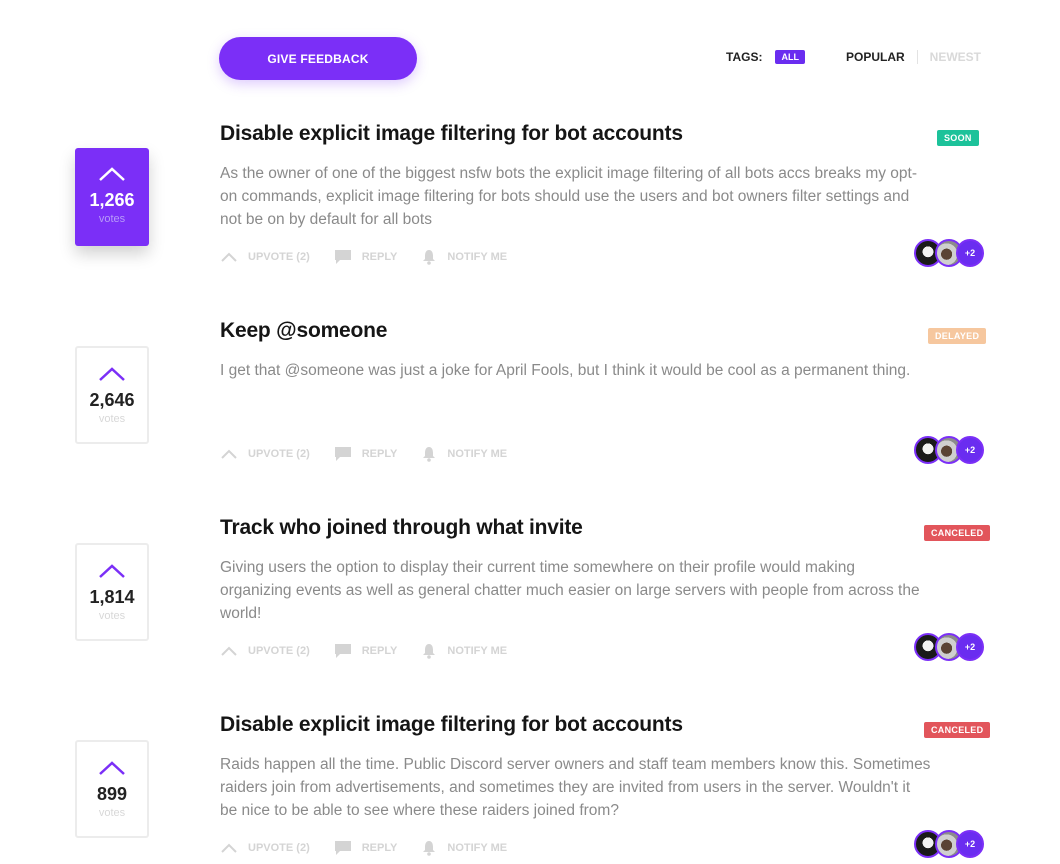  Describe the element at coordinates (342, 848) in the screenshot. I see `comment-icon` at that location.